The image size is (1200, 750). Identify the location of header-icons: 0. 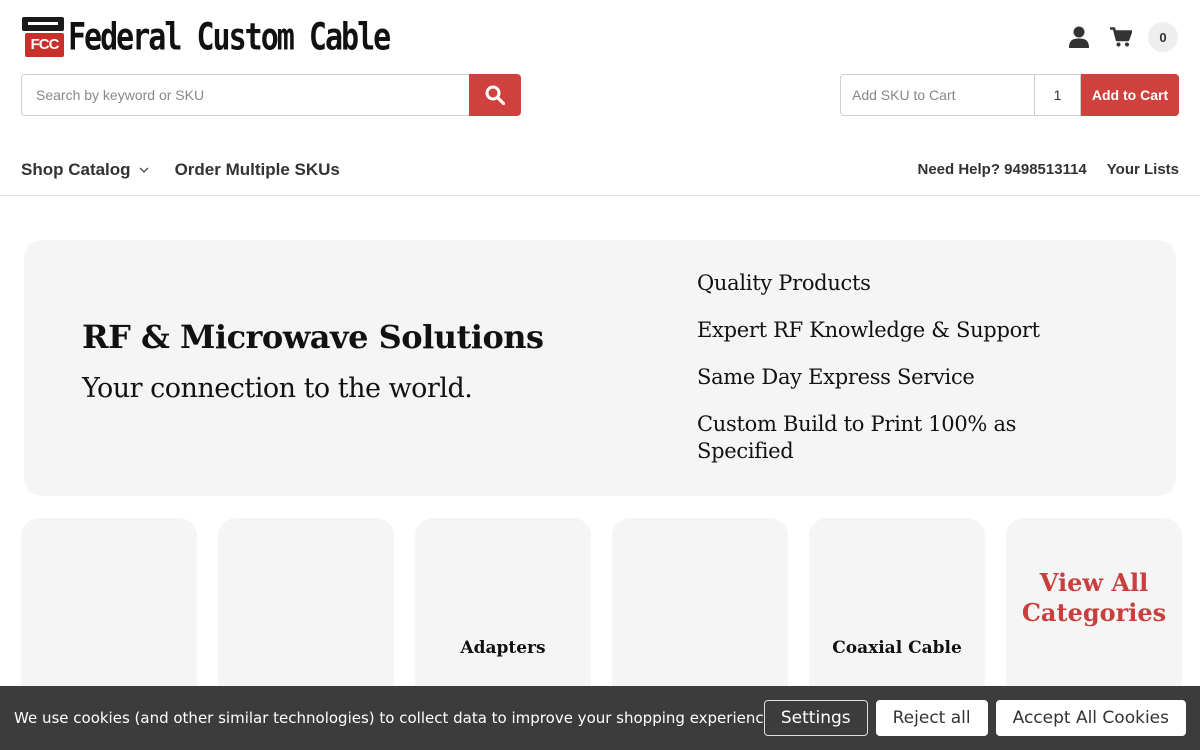
(1121, 37).